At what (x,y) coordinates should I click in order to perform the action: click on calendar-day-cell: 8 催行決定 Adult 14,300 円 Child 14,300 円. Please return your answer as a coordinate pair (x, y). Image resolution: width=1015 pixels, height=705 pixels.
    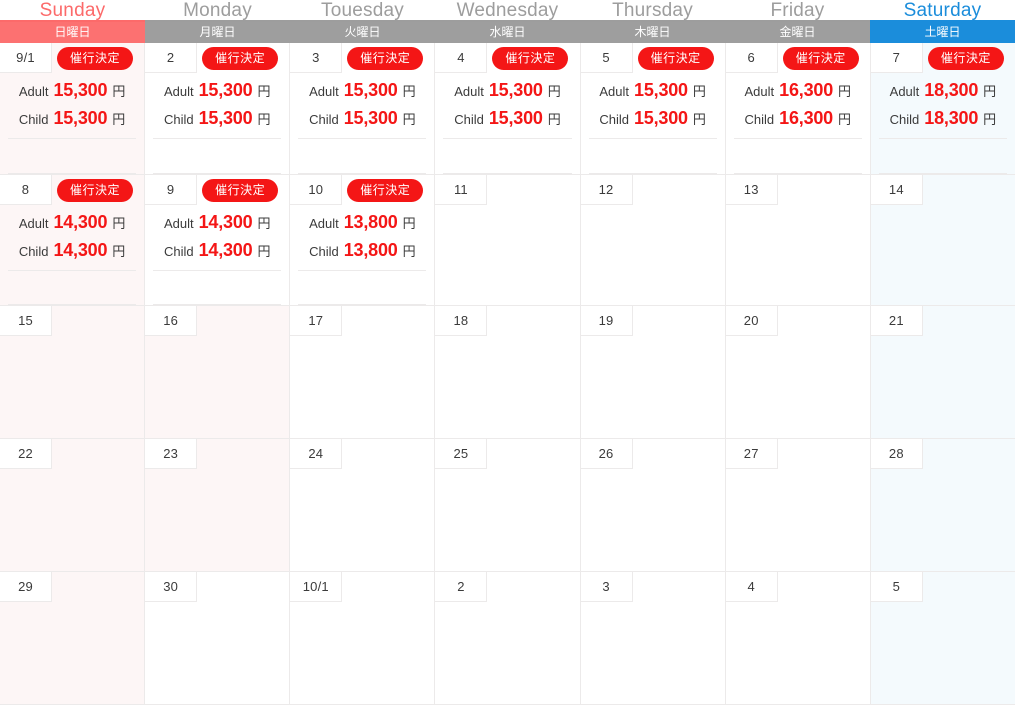
    Looking at the image, I should click on (73, 240).